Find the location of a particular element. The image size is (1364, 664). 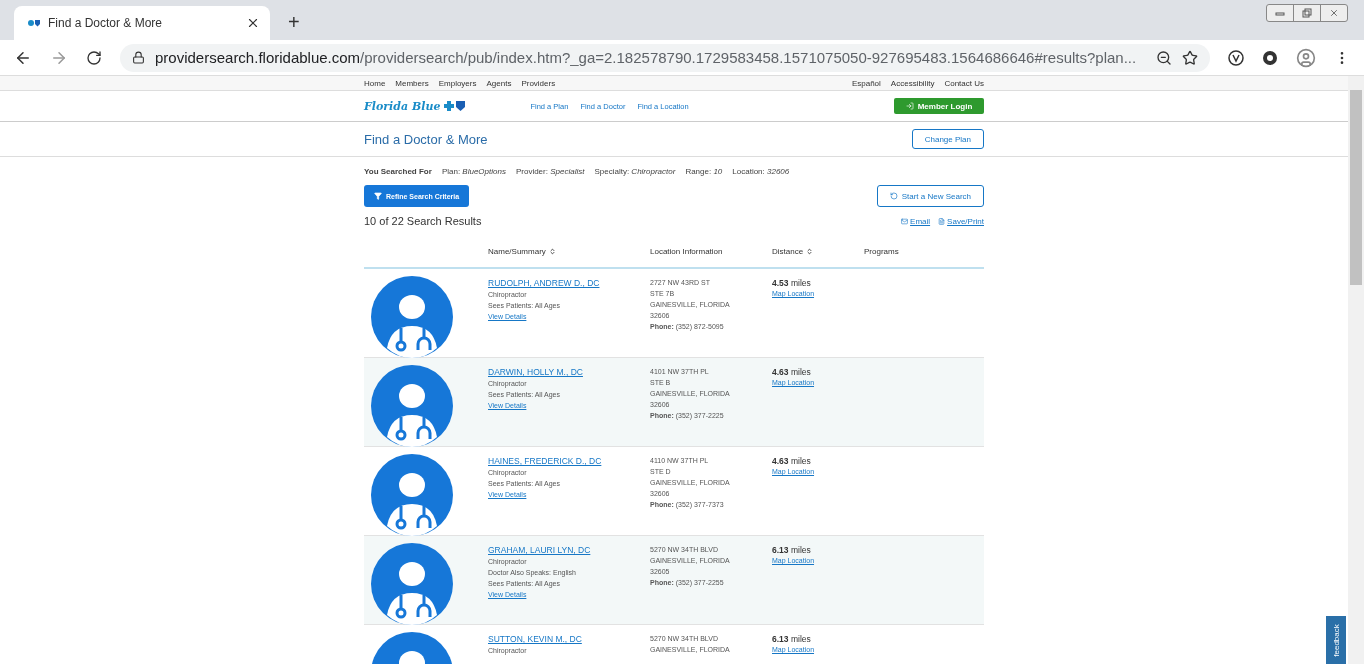

close-icon is located at coordinates (253, 23).